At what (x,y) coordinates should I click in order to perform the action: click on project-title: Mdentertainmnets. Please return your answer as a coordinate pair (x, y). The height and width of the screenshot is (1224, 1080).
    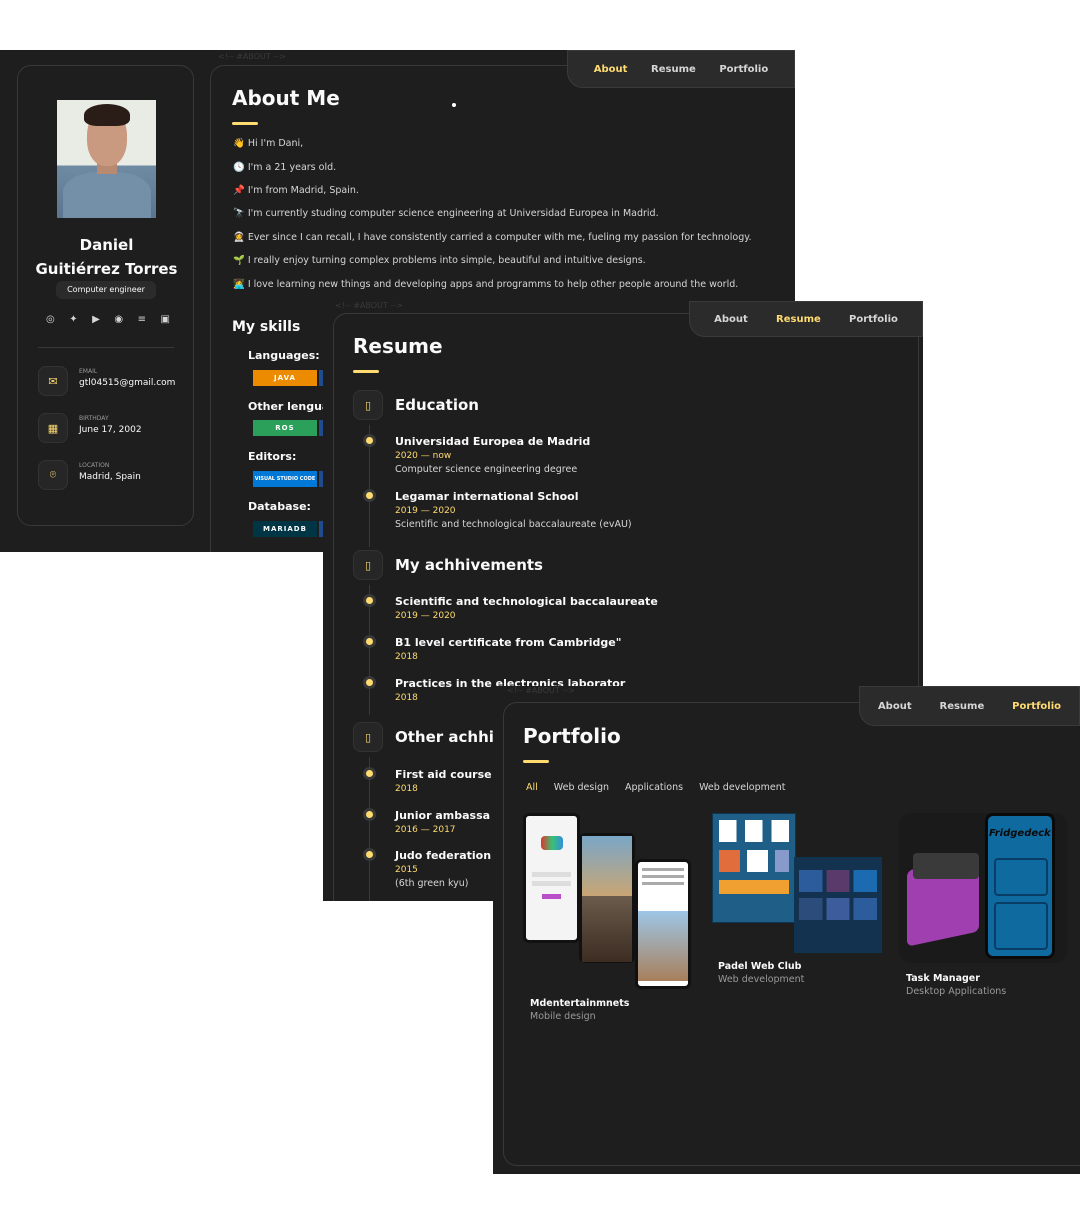
    Looking at the image, I should click on (579, 1003).